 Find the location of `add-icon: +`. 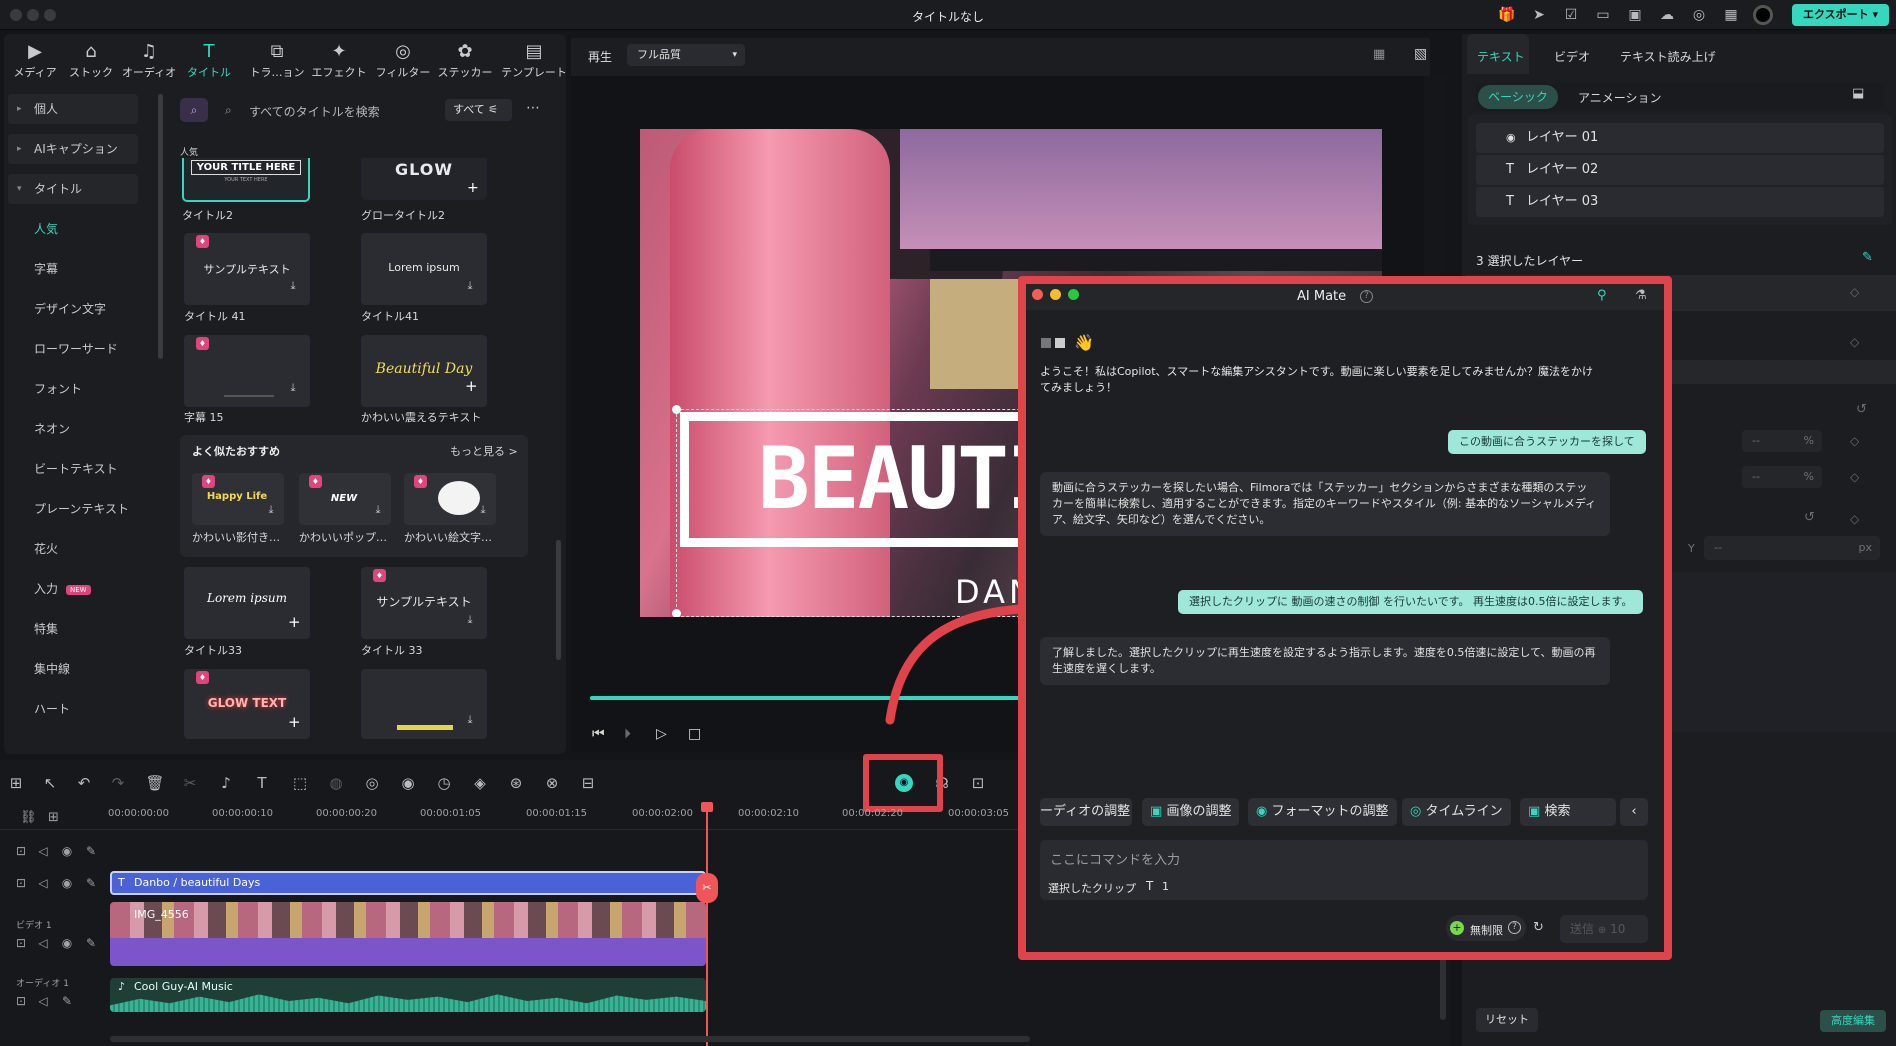

add-icon: + is located at coordinates (471, 386).